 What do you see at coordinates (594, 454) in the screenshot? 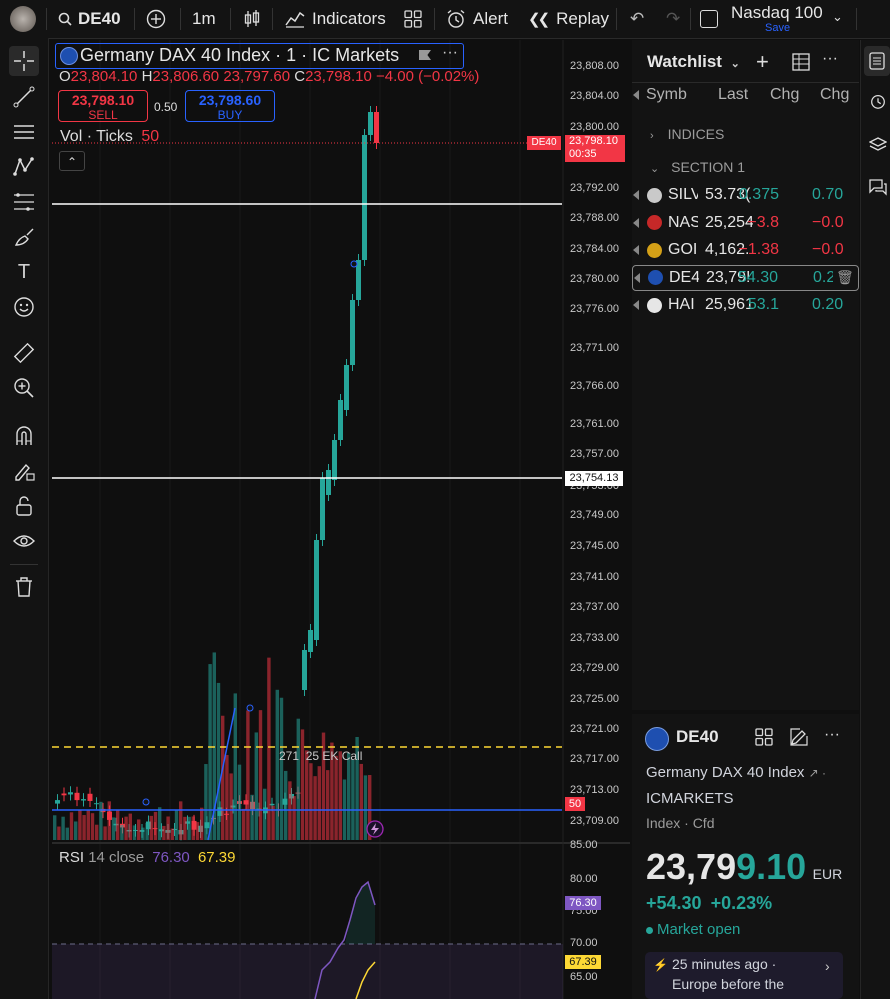
I see `price-tick-label: 23,757.00` at bounding box center [594, 454].